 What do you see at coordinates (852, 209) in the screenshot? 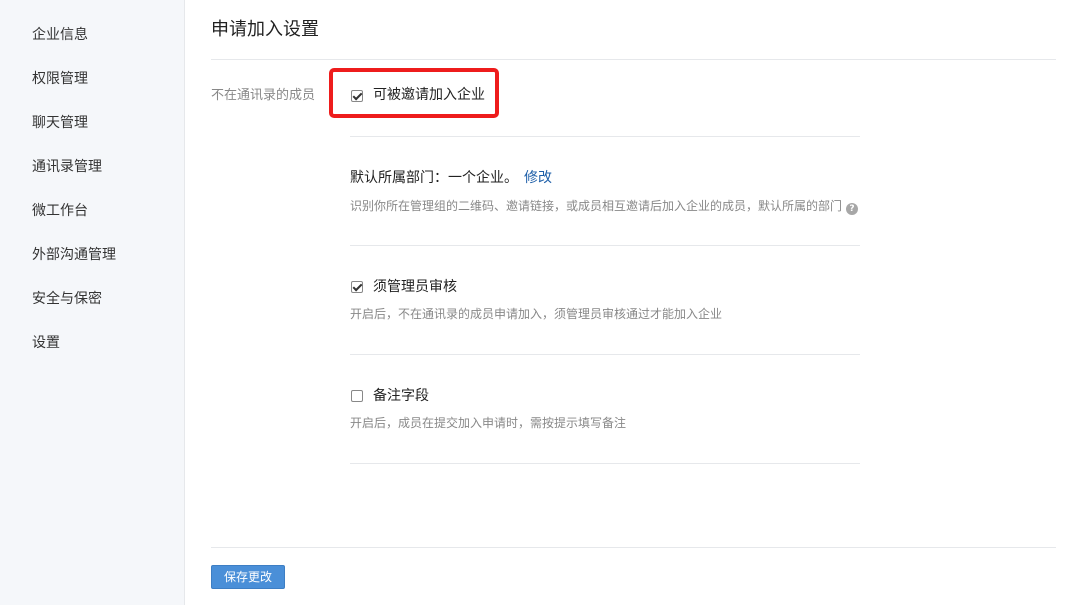
I see `help-icon: ?` at bounding box center [852, 209].